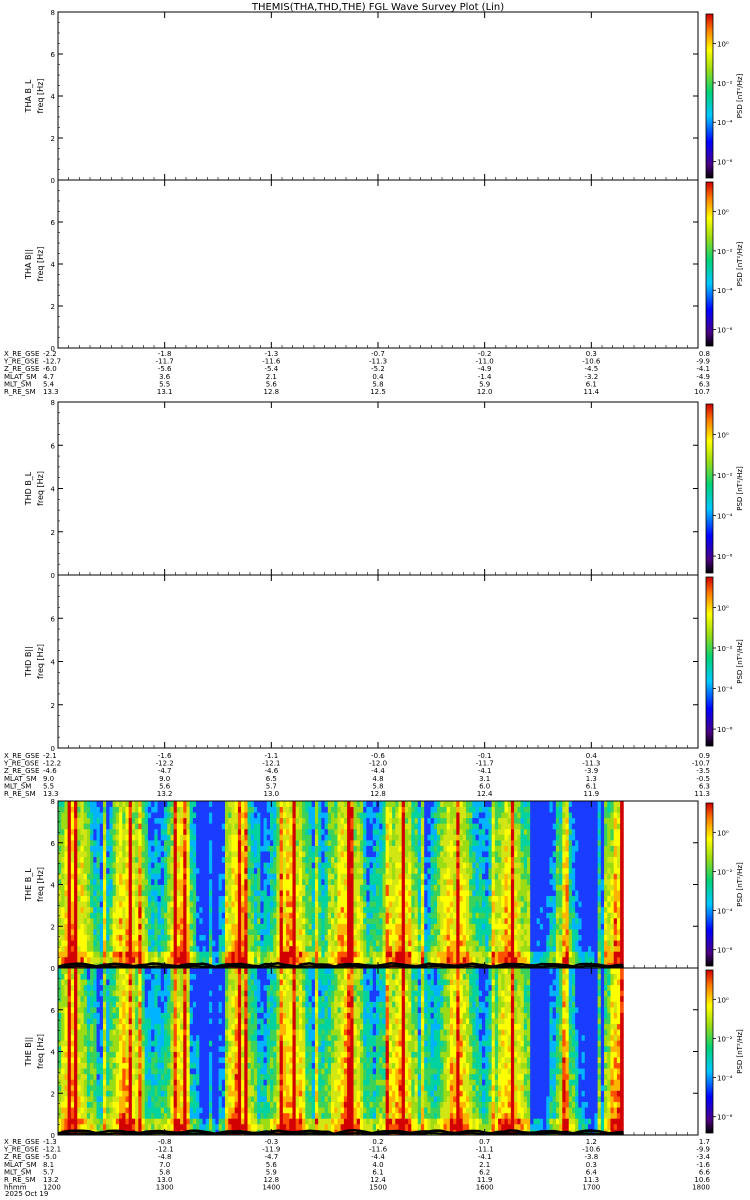  I want to click on y-tick-label: 6, so click(53, 446).